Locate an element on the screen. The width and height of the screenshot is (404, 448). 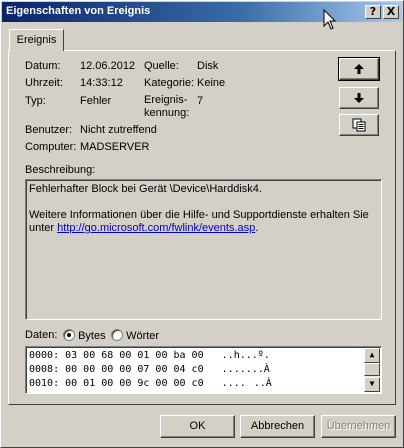
computer-value: MADSERVER is located at coordinates (115, 147).